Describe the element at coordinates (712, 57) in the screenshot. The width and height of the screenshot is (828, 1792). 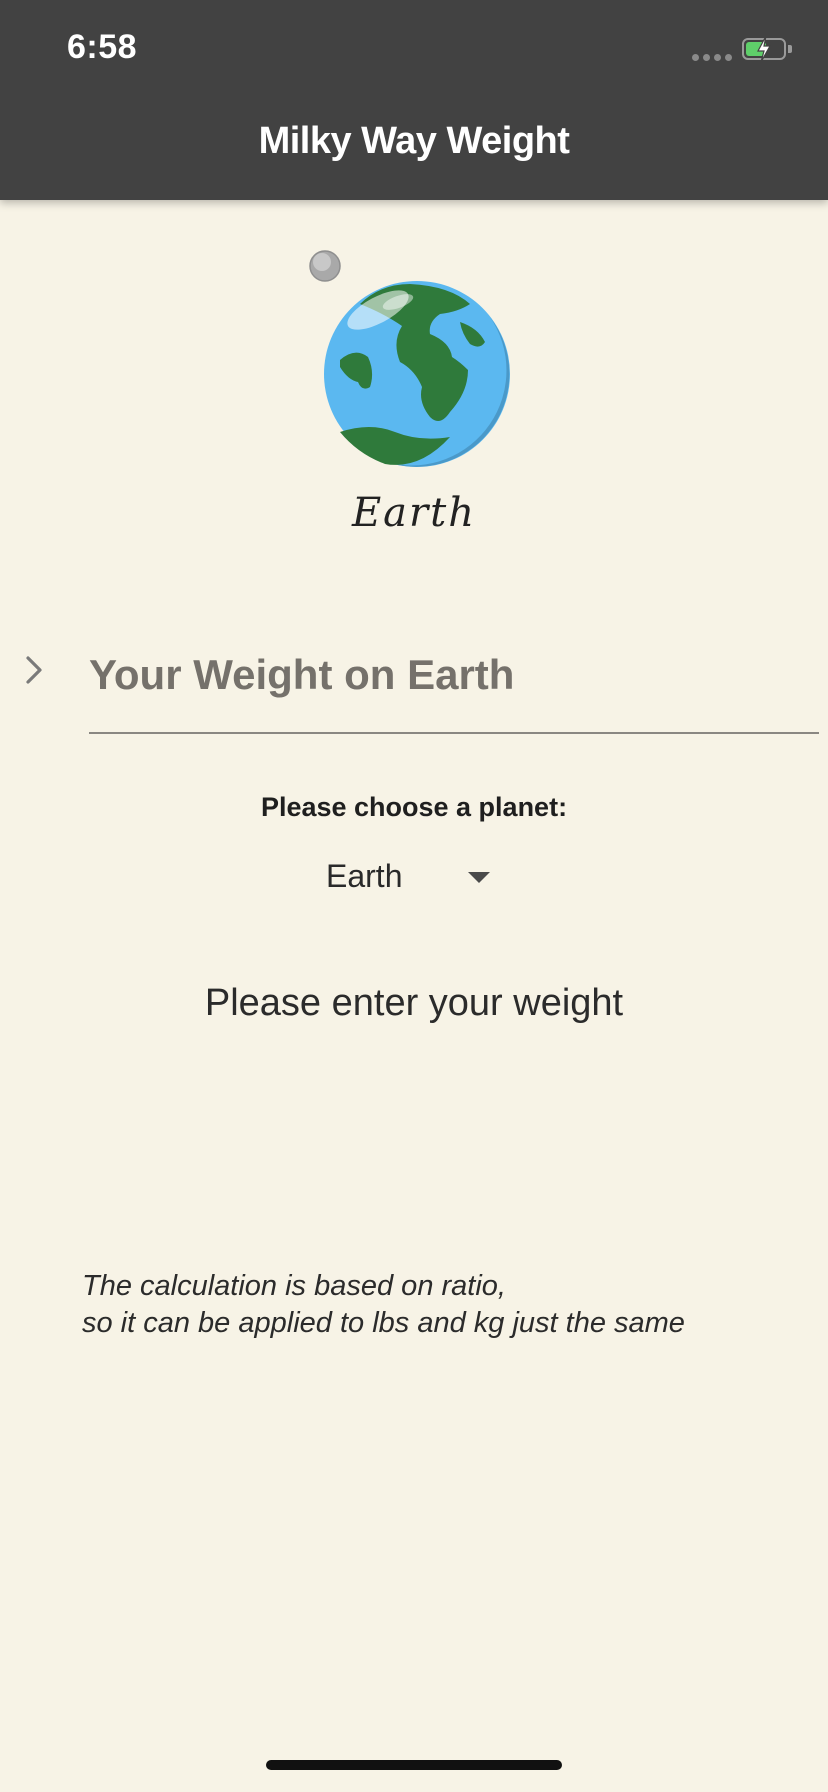
I see `signal-dots-icon` at that location.